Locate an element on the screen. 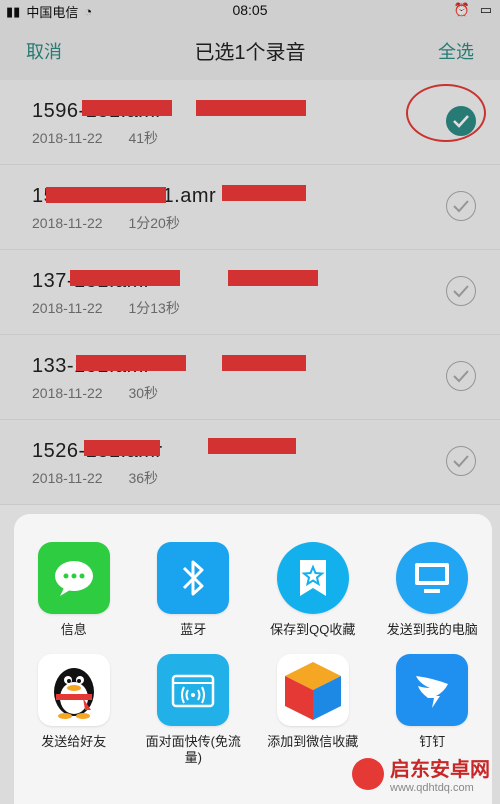 The image size is (500, 804). share-item-qq-friend: 发送给好友 is located at coordinates (74, 710).